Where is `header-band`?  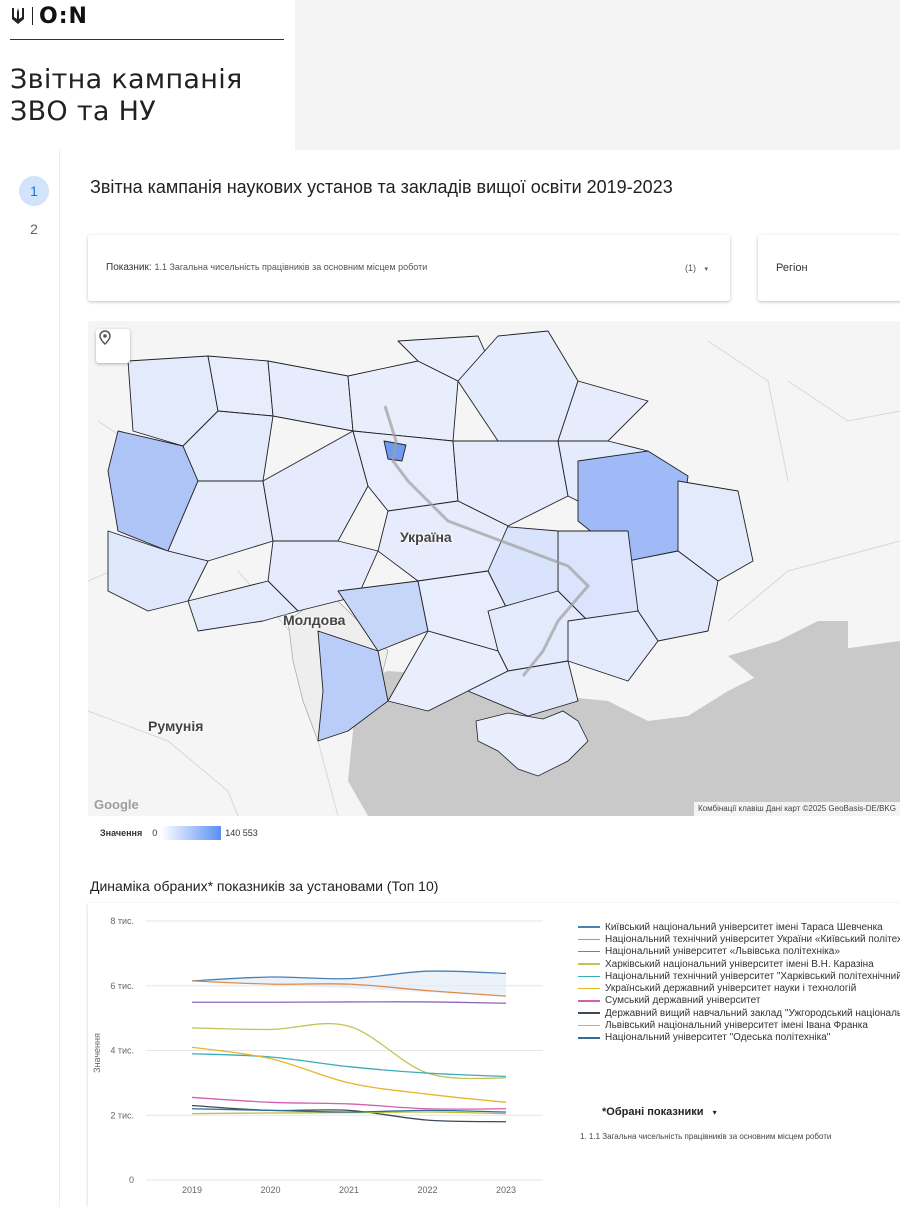 header-band is located at coordinates (597, 75).